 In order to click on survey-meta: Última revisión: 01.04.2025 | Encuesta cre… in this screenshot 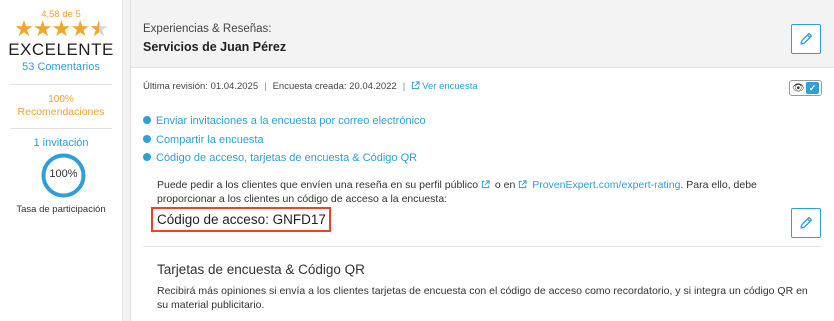, I will do `click(310, 86)`.